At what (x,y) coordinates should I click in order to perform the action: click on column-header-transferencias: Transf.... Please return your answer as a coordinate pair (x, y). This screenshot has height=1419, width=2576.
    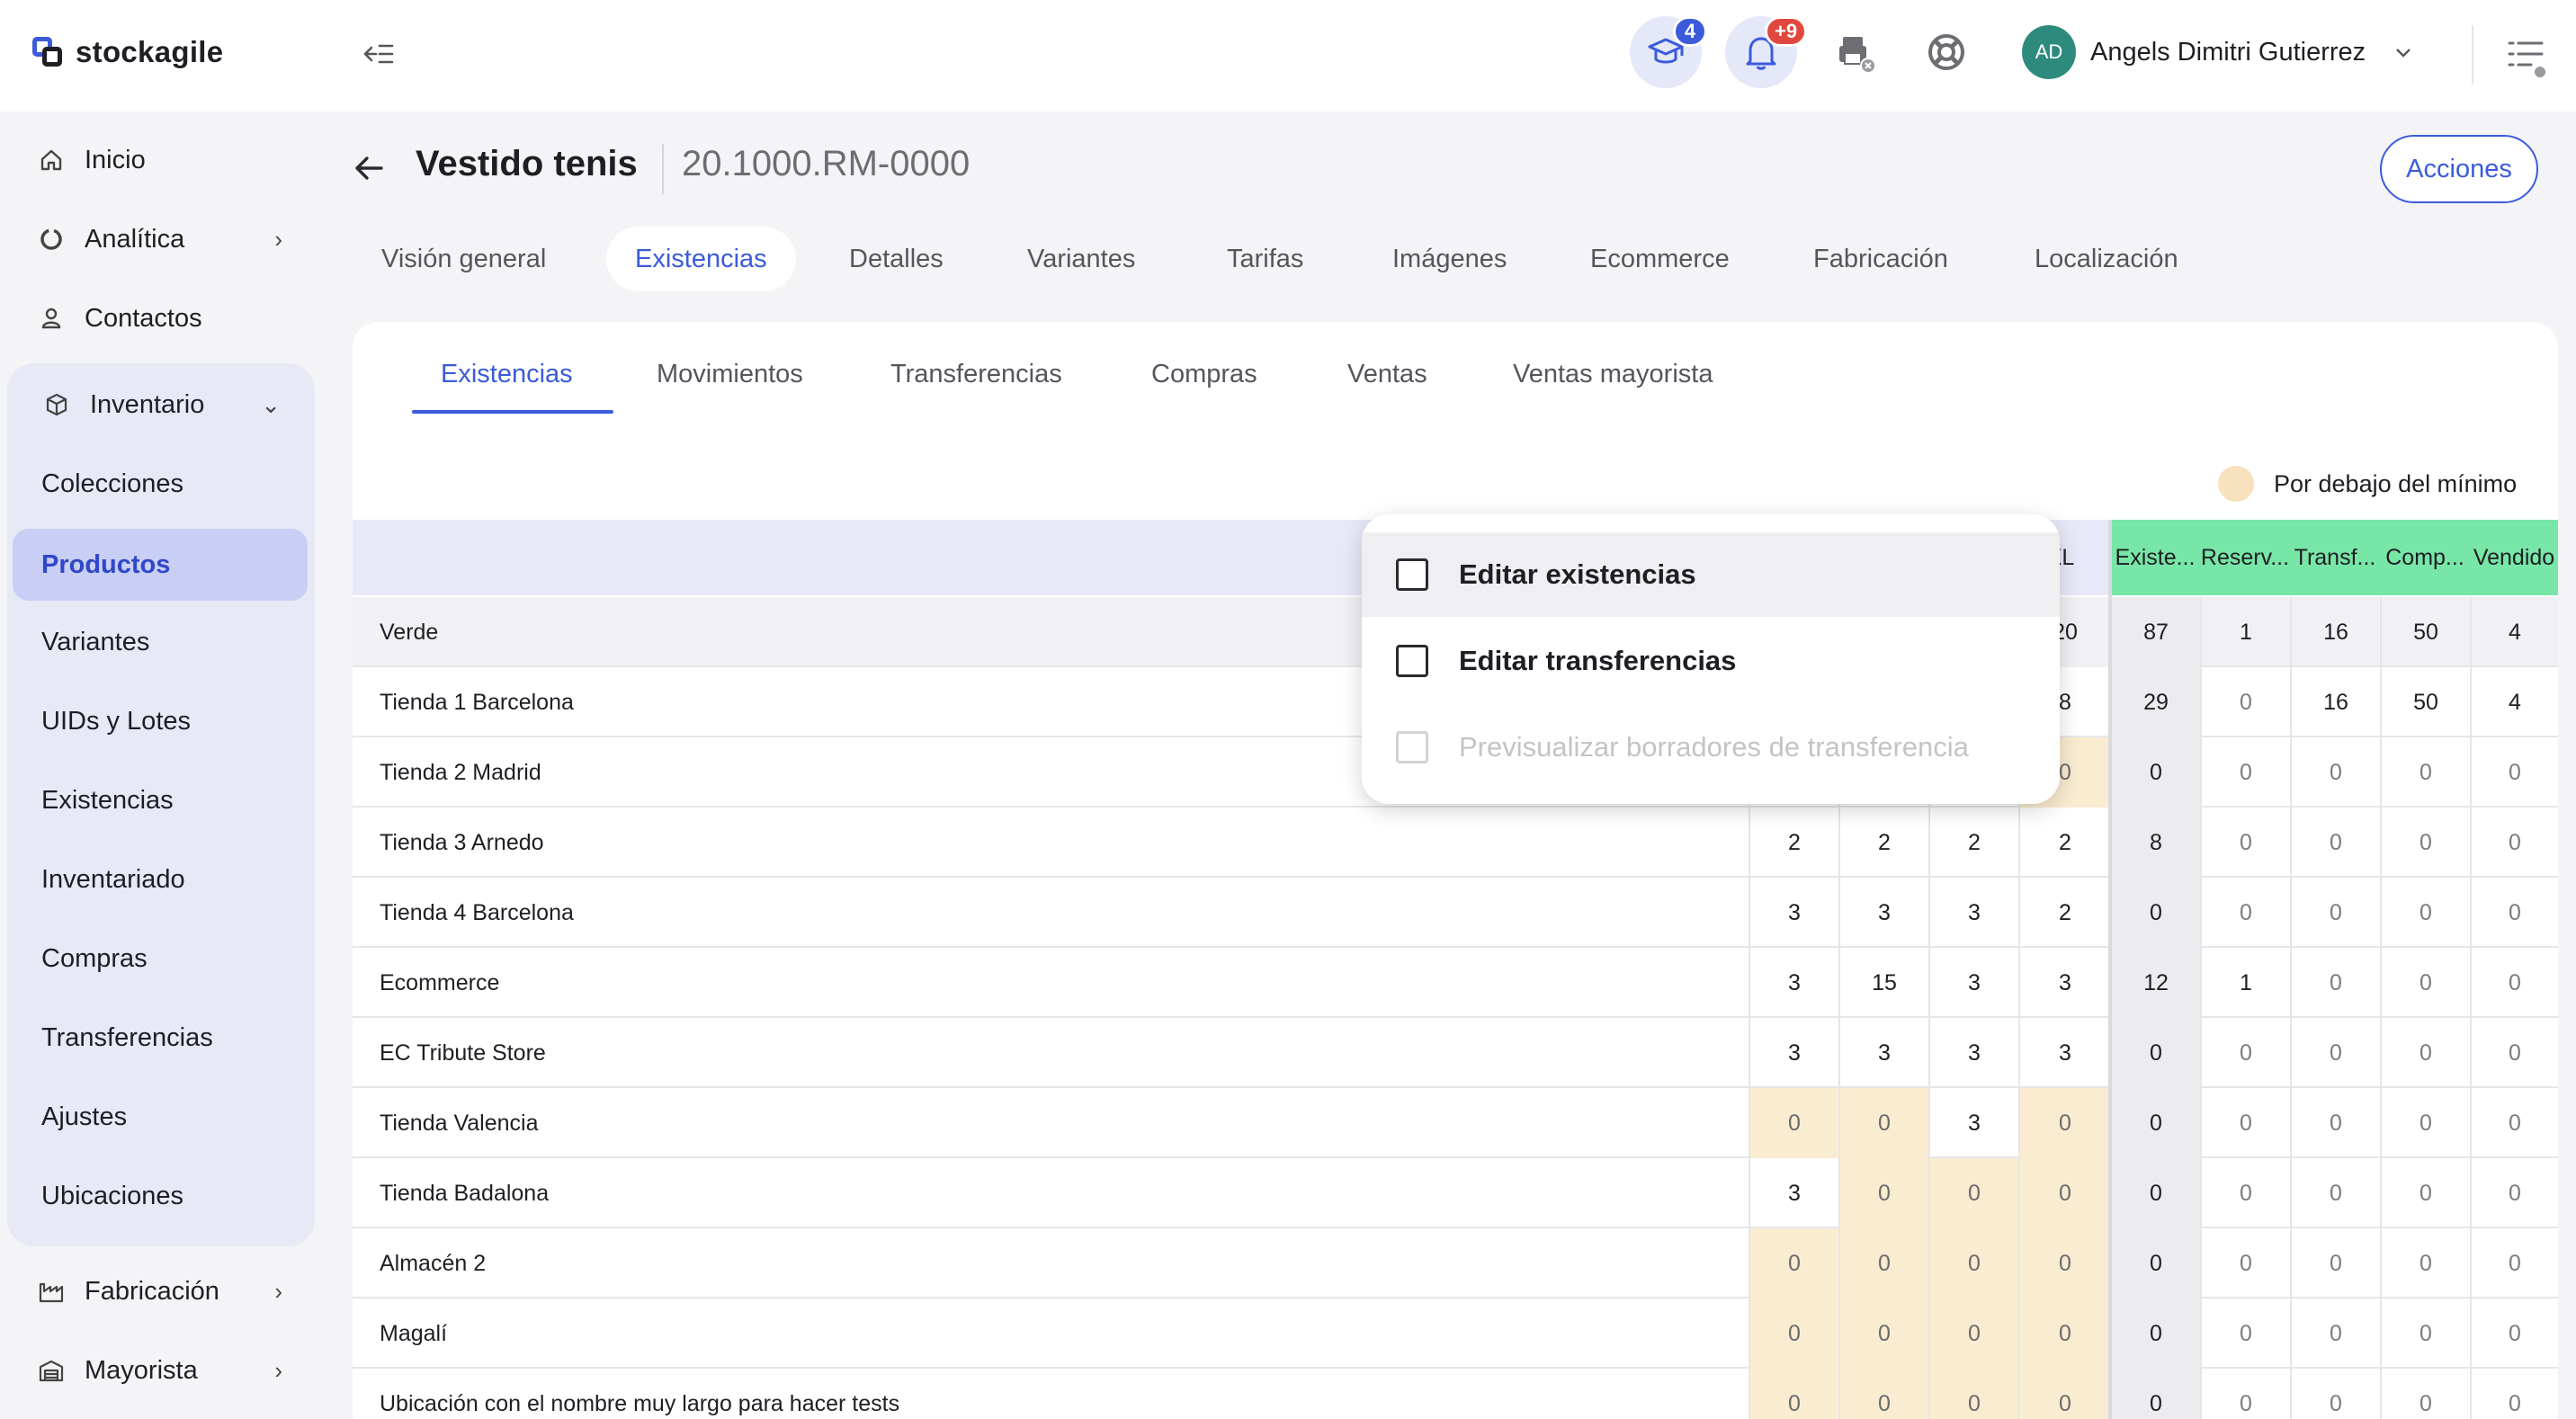
    Looking at the image, I should click on (2335, 557).